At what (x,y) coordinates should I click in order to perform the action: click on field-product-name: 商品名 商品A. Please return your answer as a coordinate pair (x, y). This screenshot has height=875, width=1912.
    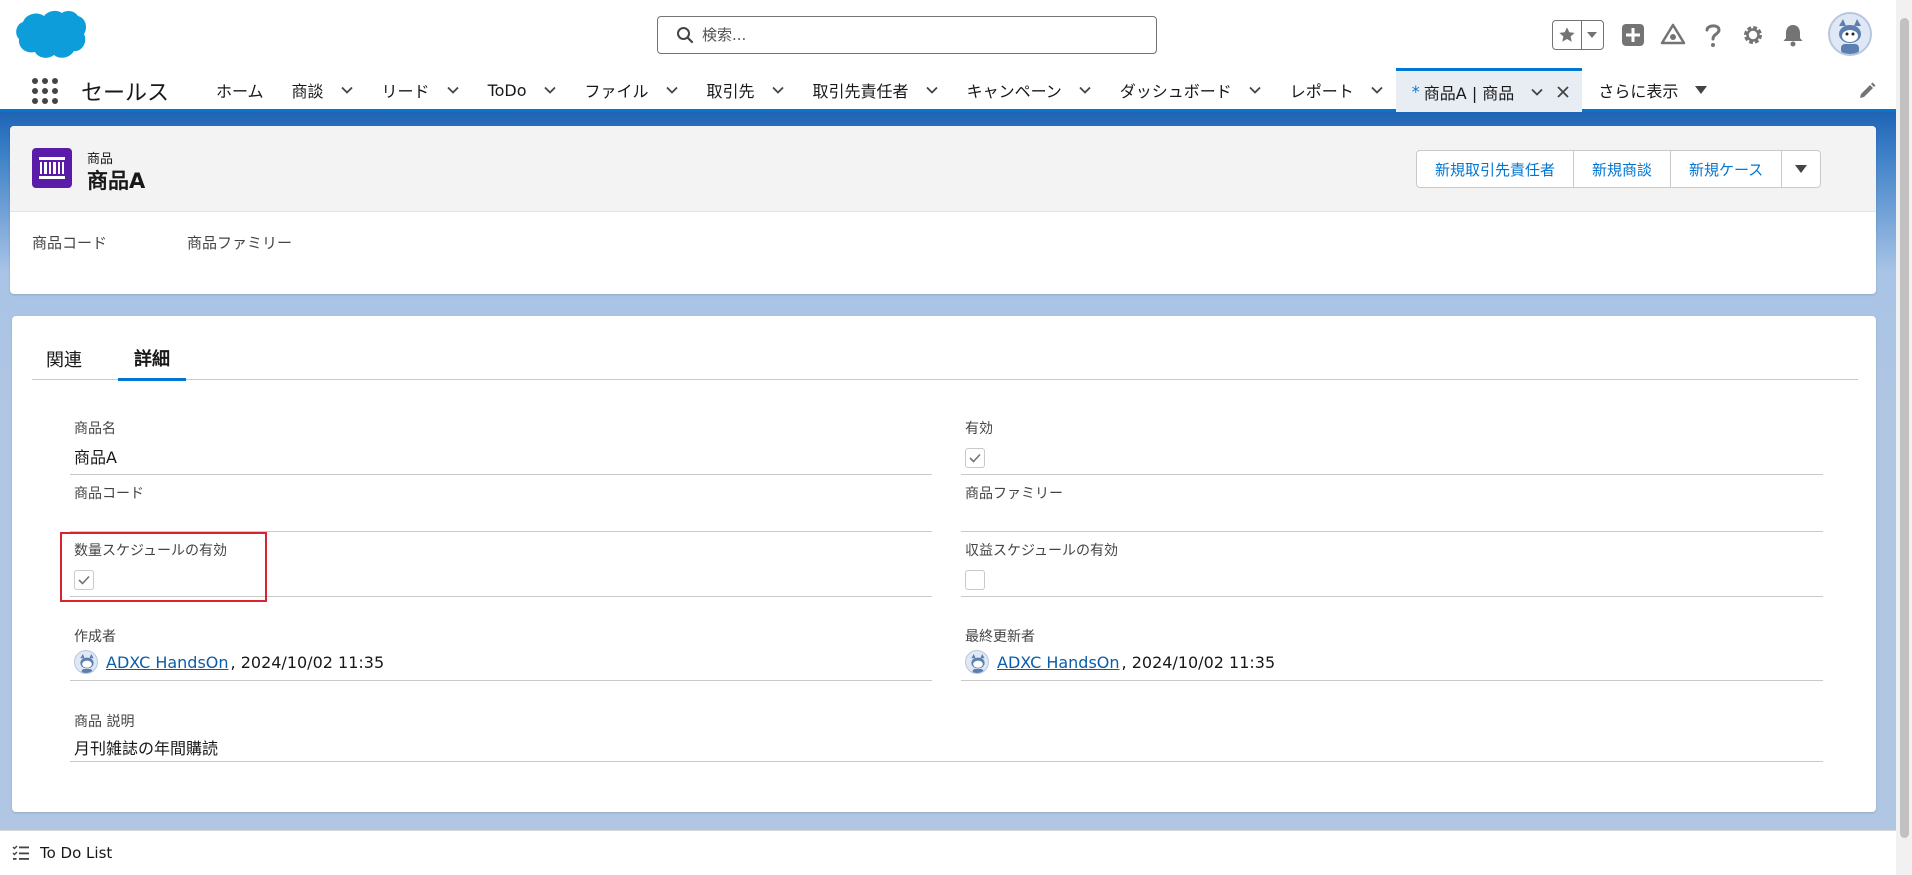
    Looking at the image, I should click on (501, 445).